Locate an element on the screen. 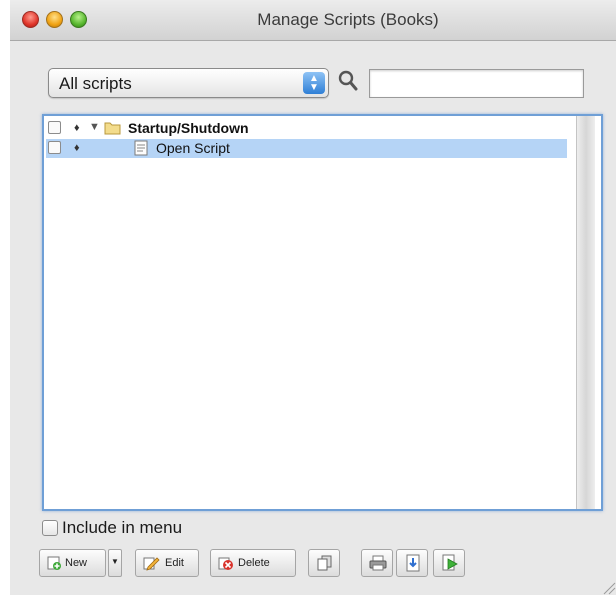  new-script-button: New is located at coordinates (72, 563).